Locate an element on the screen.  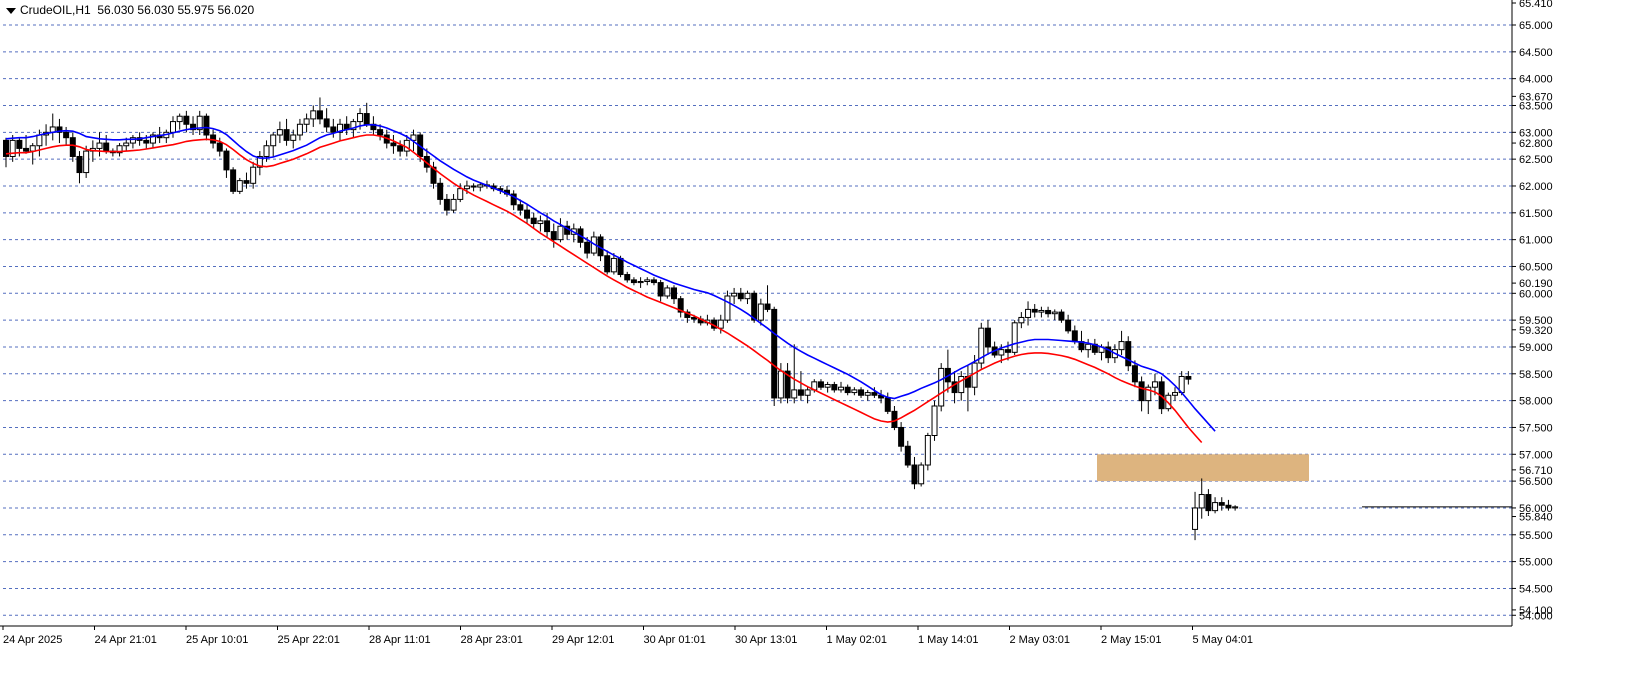
x-tick-label: 28 Apr 11:01 is located at coordinates (400, 640).